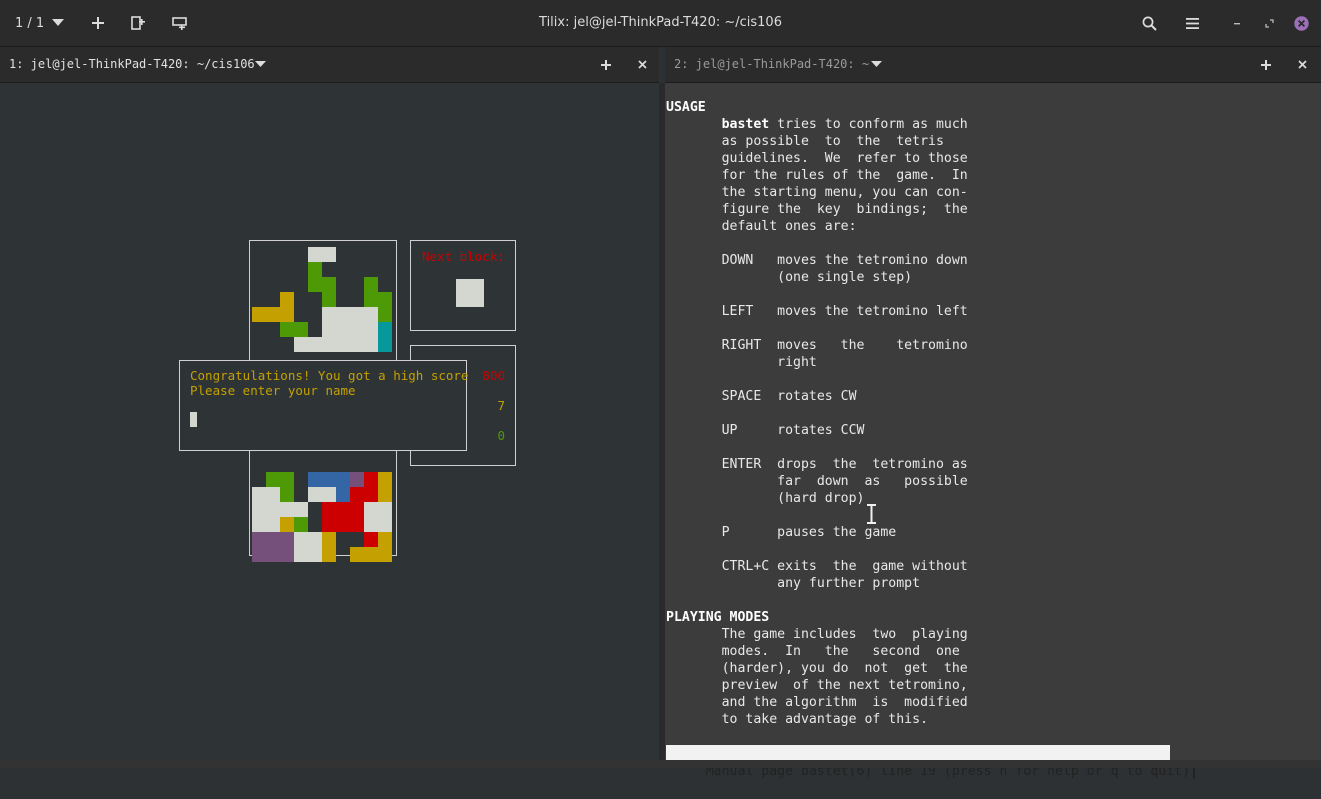 The height and width of the screenshot is (799, 1321). What do you see at coordinates (132, 64) in the screenshot?
I see `terminal-1-title: 1: jel@jel-ThinkPad-T420: ~/cis106` at bounding box center [132, 64].